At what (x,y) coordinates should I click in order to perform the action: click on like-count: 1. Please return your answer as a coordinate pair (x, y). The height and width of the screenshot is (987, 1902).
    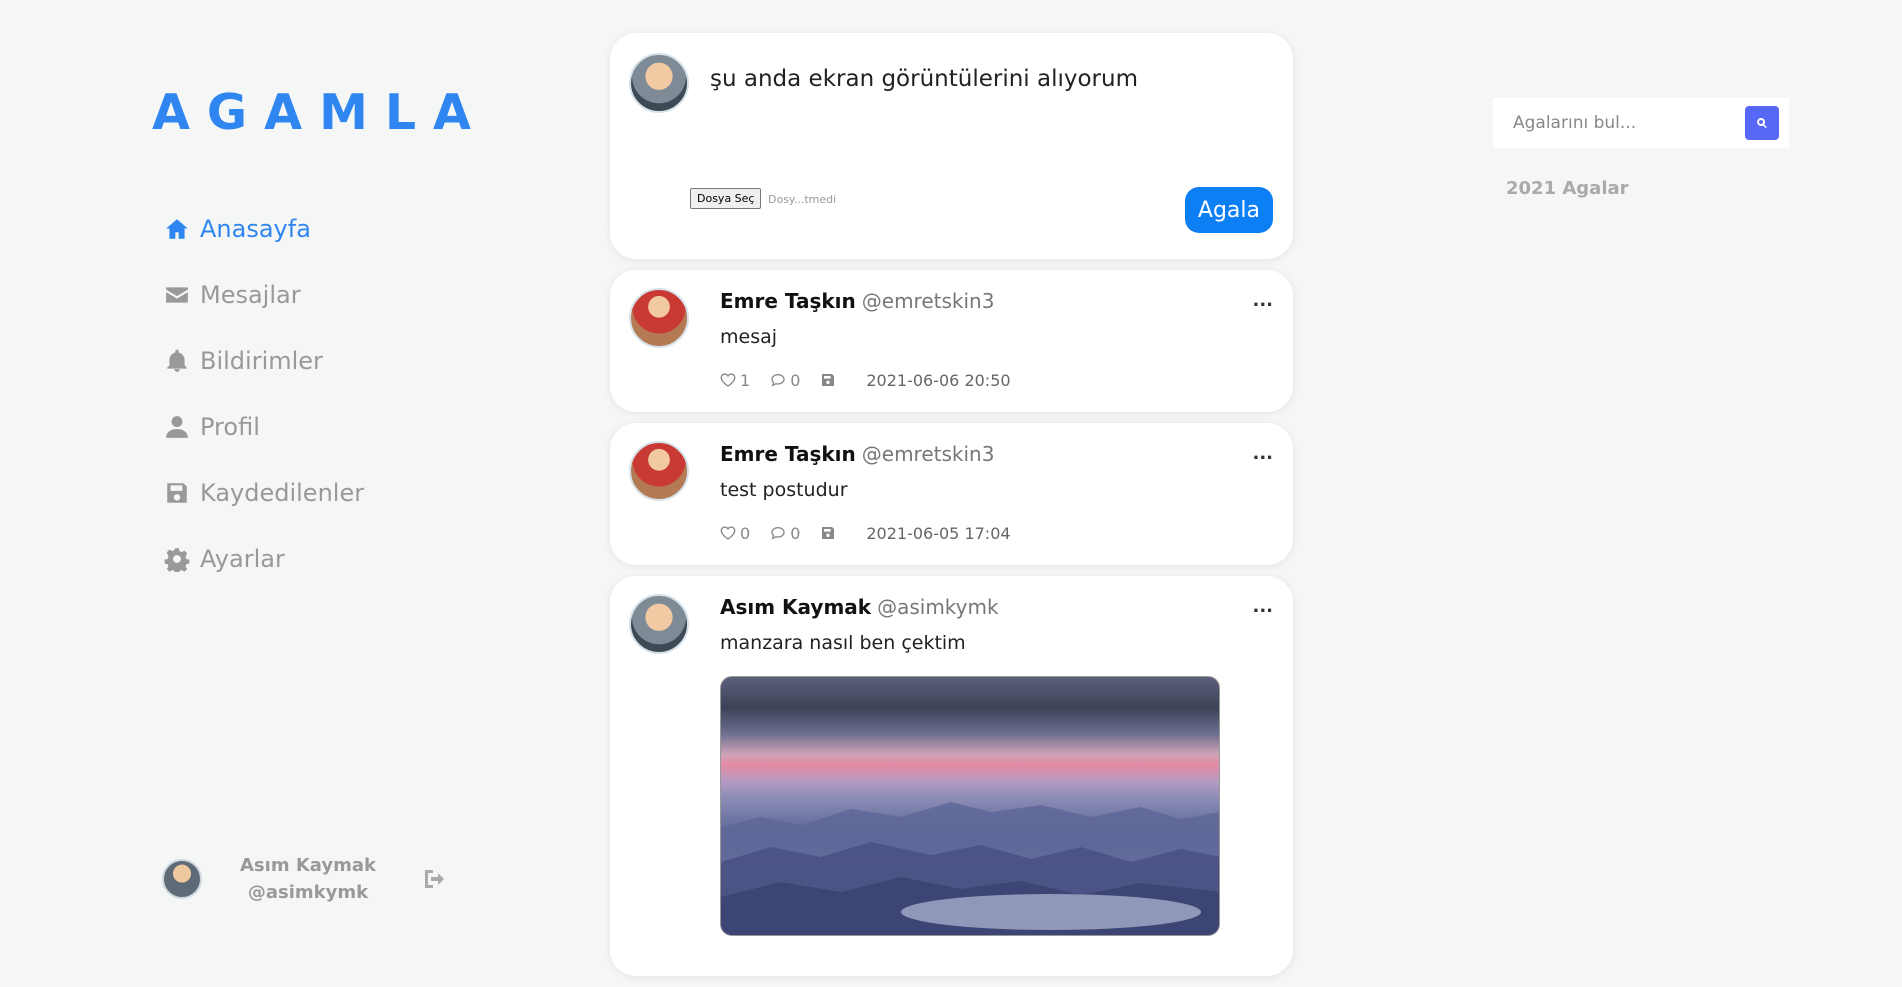
    Looking at the image, I should click on (745, 380).